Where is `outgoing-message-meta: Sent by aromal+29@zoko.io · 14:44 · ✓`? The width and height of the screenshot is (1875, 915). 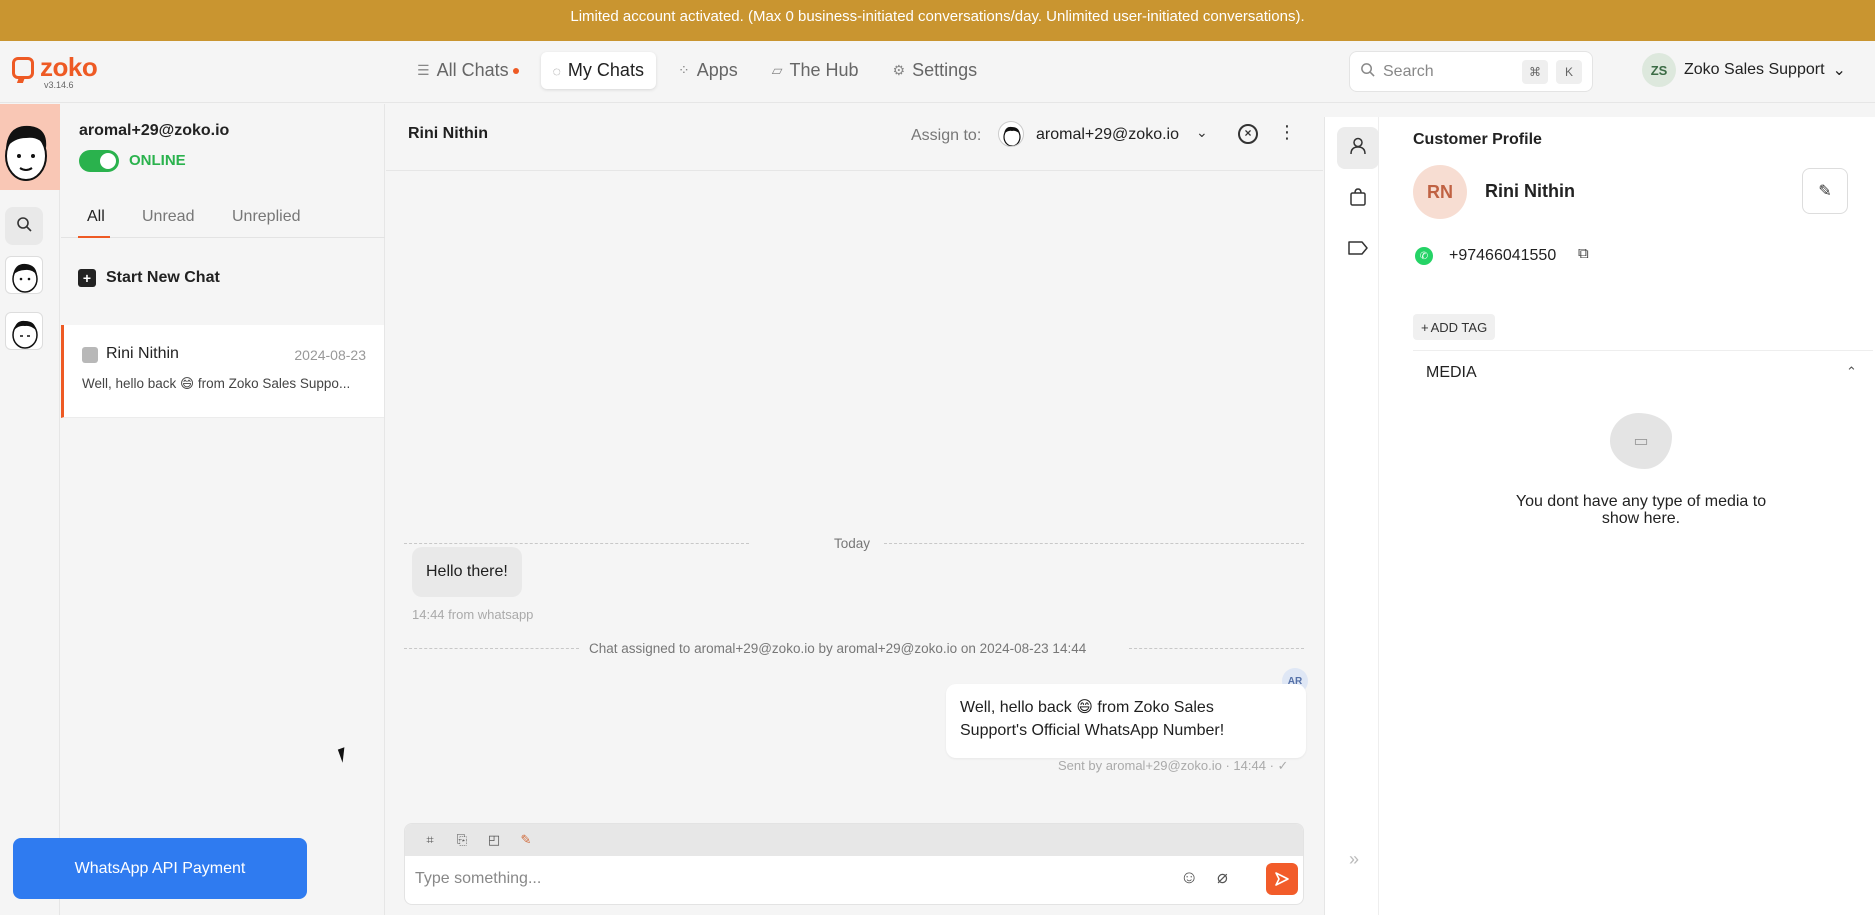 outgoing-message-meta: Sent by aromal+29@zoko.io · 14:44 · ✓ is located at coordinates (1173, 765).